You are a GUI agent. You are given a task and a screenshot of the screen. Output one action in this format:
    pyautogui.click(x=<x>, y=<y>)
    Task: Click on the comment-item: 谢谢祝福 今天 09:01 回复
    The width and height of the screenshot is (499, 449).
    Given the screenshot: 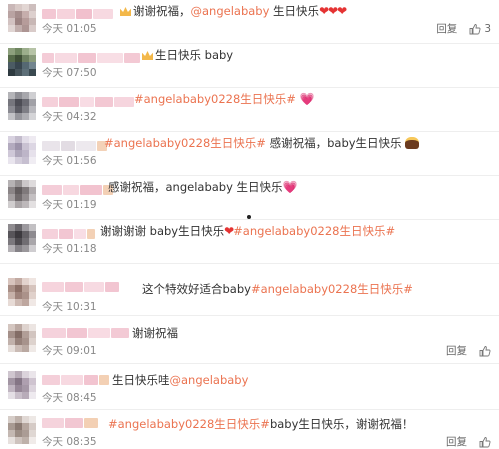 What is the action you would take?
    pyautogui.click(x=249, y=340)
    